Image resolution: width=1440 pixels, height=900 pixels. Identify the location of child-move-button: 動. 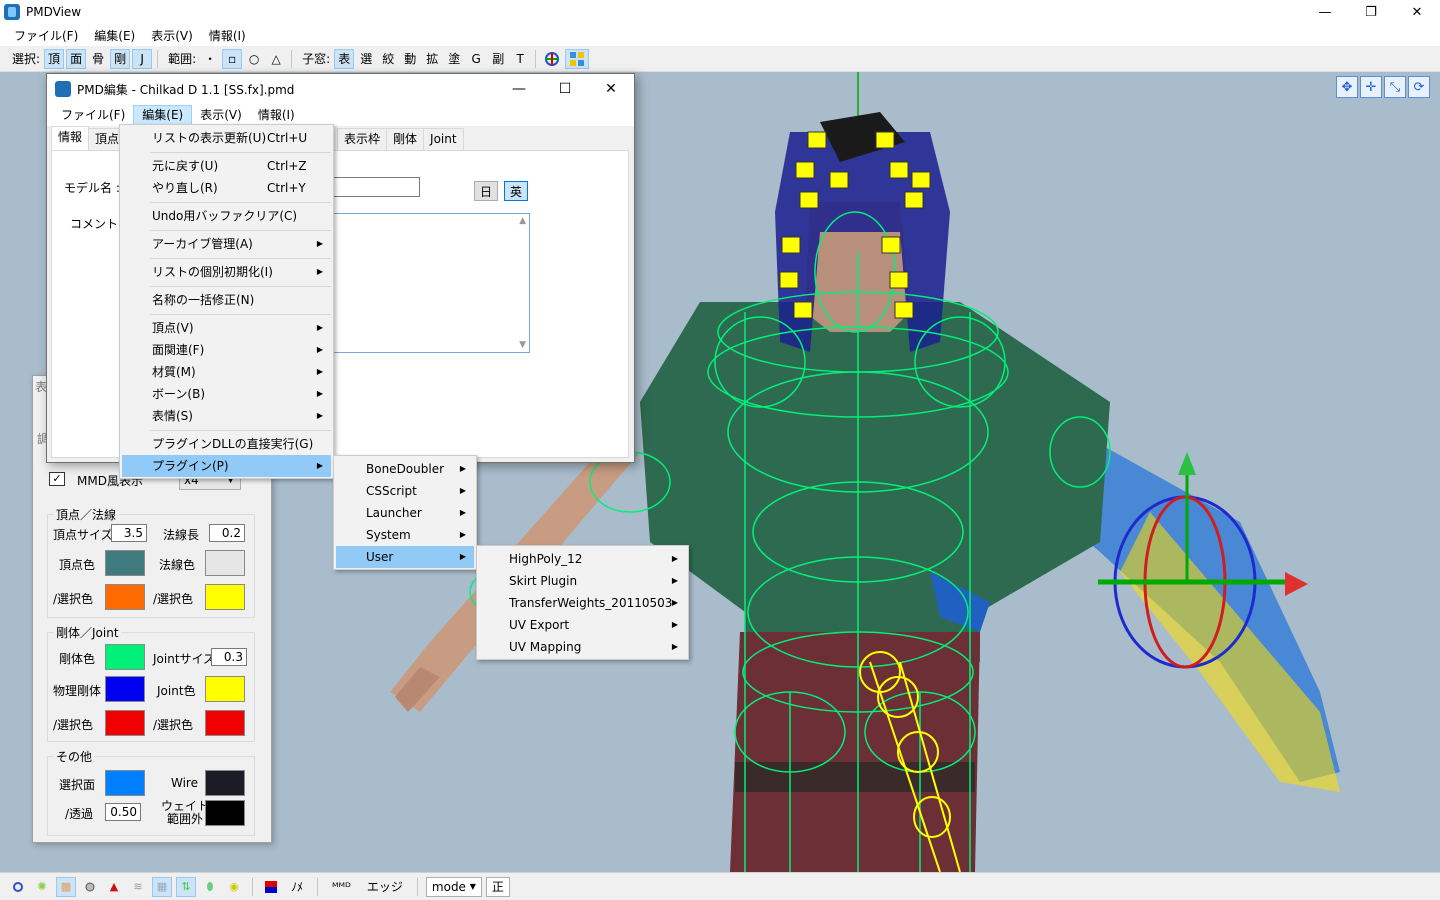
(410, 59).